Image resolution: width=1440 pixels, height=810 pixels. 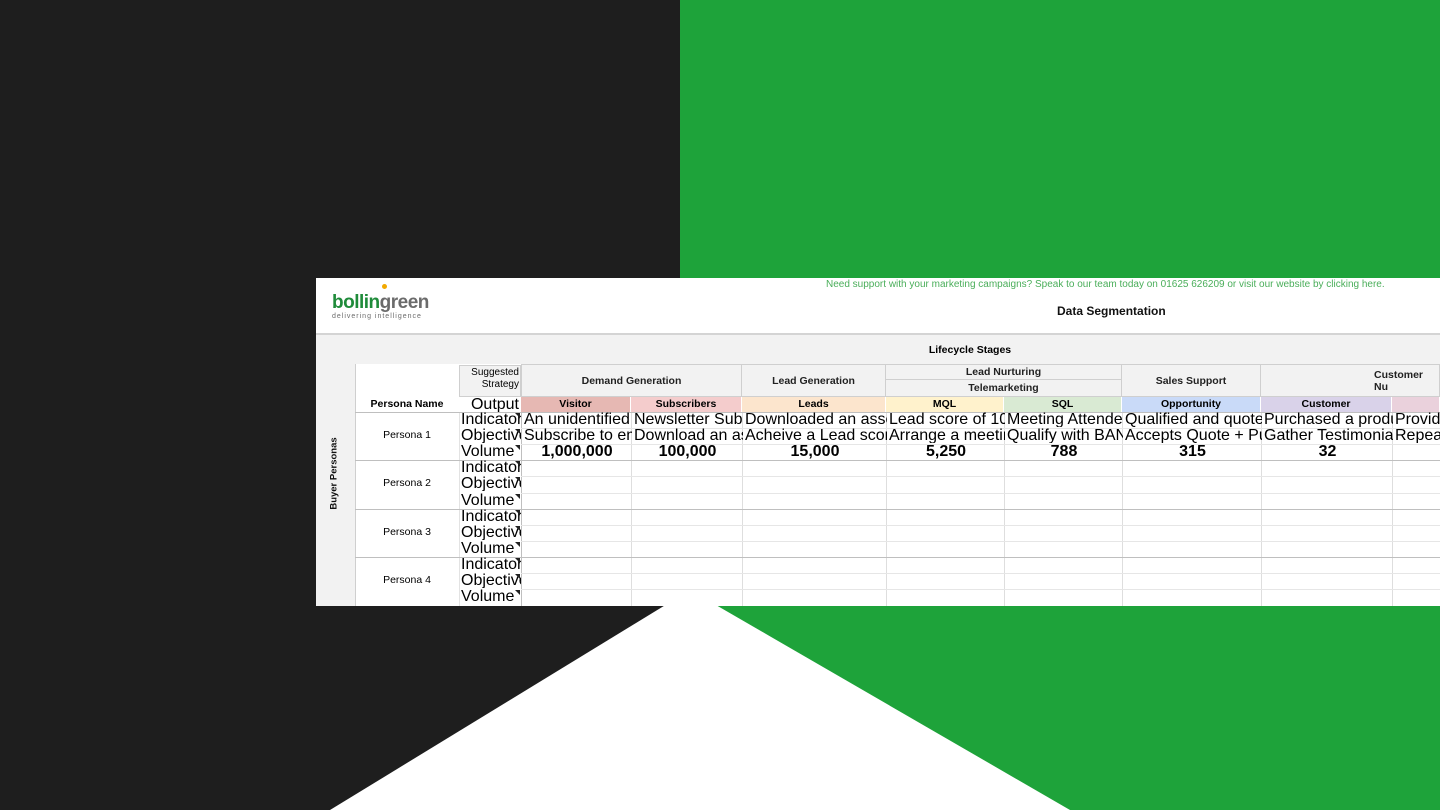 I want to click on logo-dot-icon, so click(x=384, y=286).